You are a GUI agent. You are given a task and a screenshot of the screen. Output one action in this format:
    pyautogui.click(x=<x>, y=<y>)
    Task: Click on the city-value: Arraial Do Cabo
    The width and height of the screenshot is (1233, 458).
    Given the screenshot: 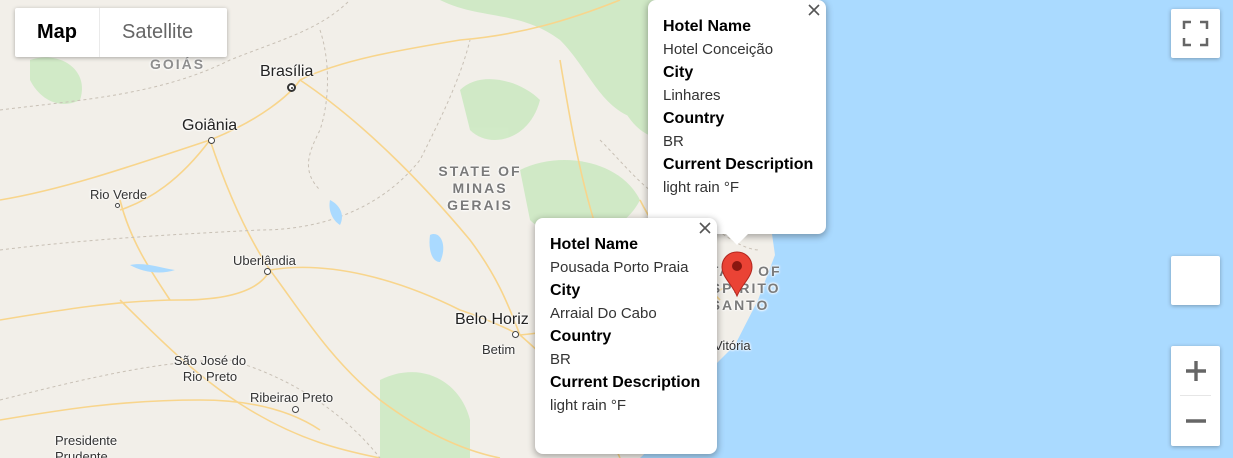 What is the action you would take?
    pyautogui.click(x=603, y=313)
    